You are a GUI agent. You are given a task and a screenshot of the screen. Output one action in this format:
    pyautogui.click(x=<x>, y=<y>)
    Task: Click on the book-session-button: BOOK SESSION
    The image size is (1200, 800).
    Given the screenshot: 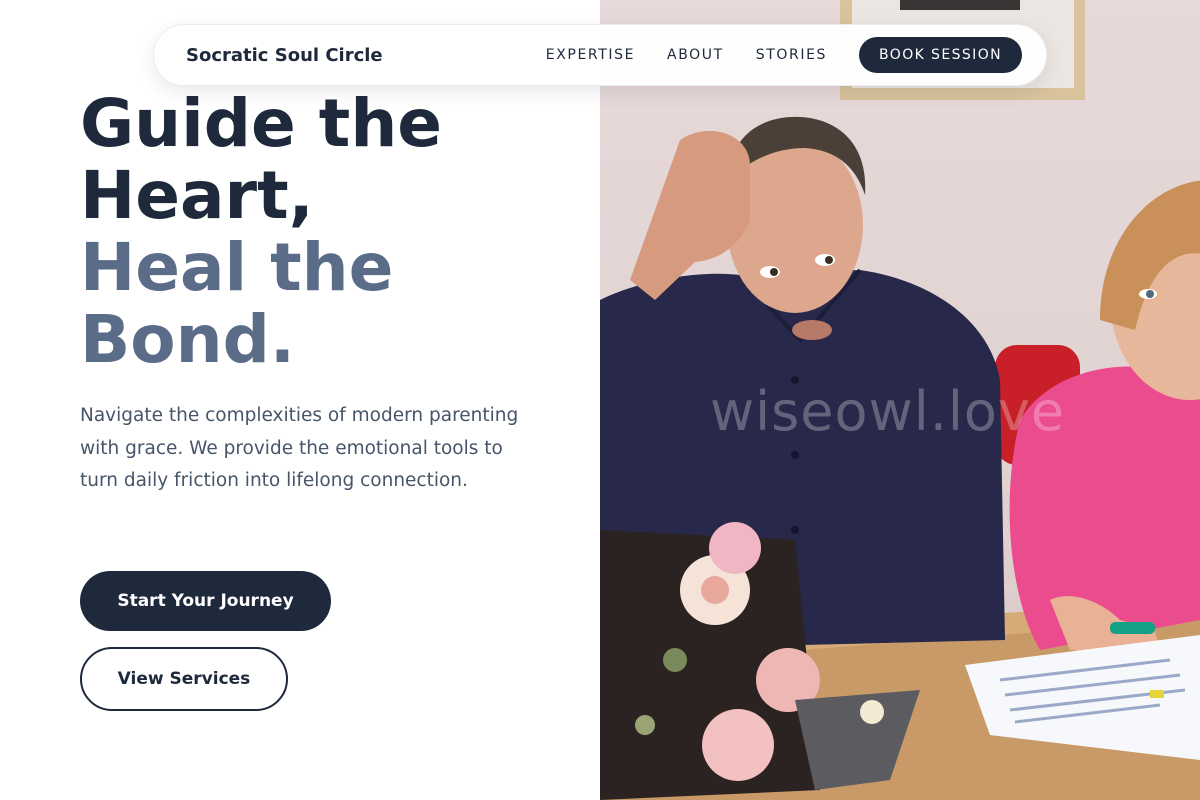 What is the action you would take?
    pyautogui.click(x=940, y=55)
    